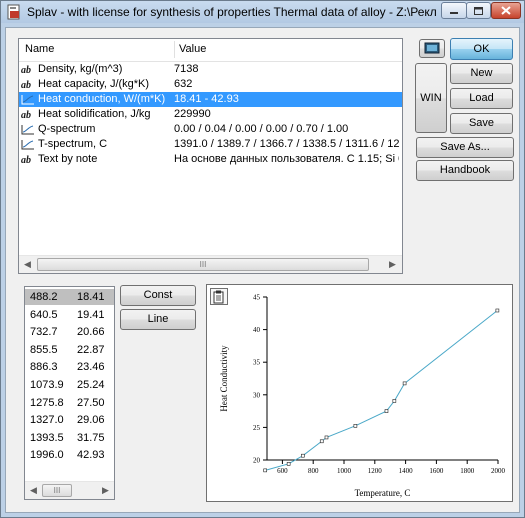  What do you see at coordinates (13, 12) in the screenshot?
I see `app-icon` at bounding box center [13, 12].